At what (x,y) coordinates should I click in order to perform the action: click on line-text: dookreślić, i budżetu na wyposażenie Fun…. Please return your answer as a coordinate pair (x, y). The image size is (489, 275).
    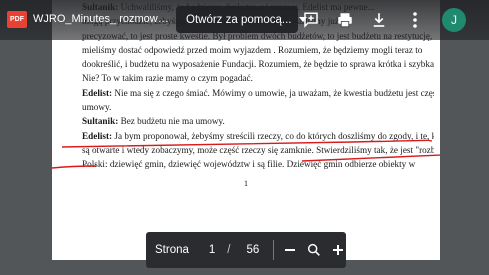
    Looking at the image, I should click on (258, 64).